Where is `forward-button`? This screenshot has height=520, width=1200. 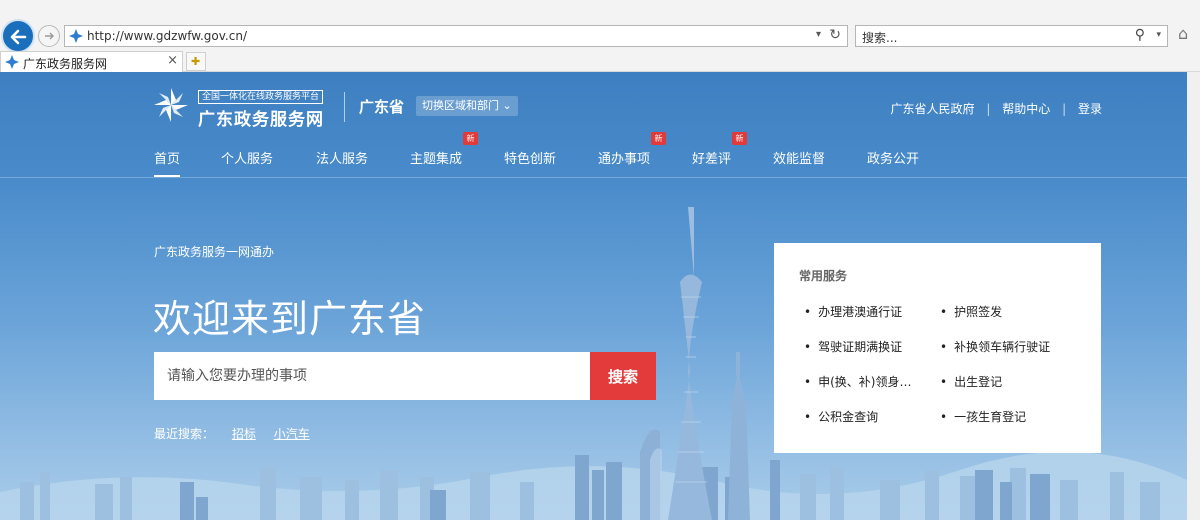
forward-button is located at coordinates (49, 36).